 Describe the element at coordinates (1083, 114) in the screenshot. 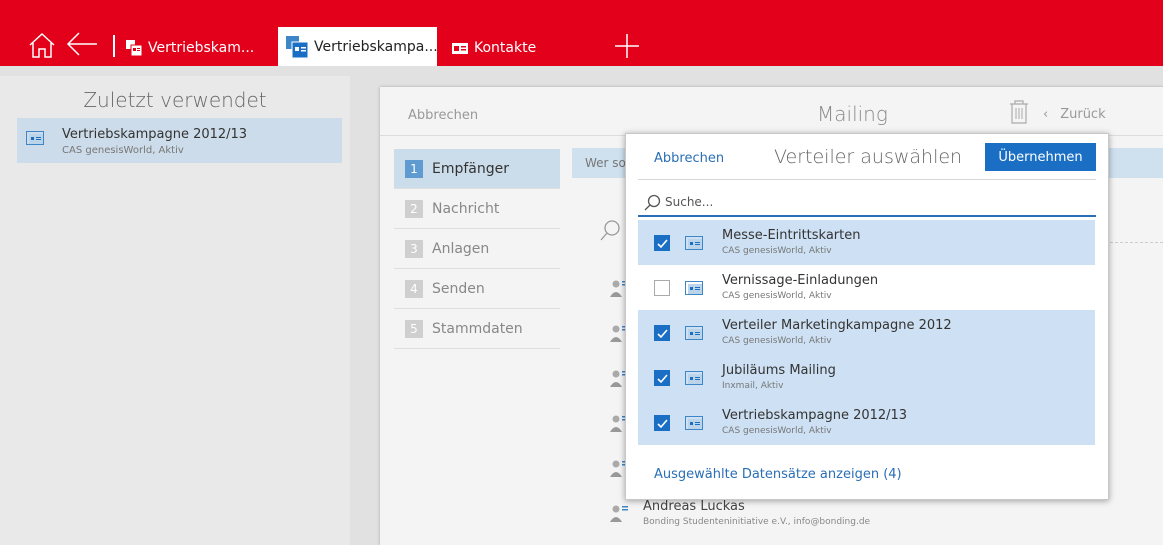

I see `back-label: Zurück` at that location.